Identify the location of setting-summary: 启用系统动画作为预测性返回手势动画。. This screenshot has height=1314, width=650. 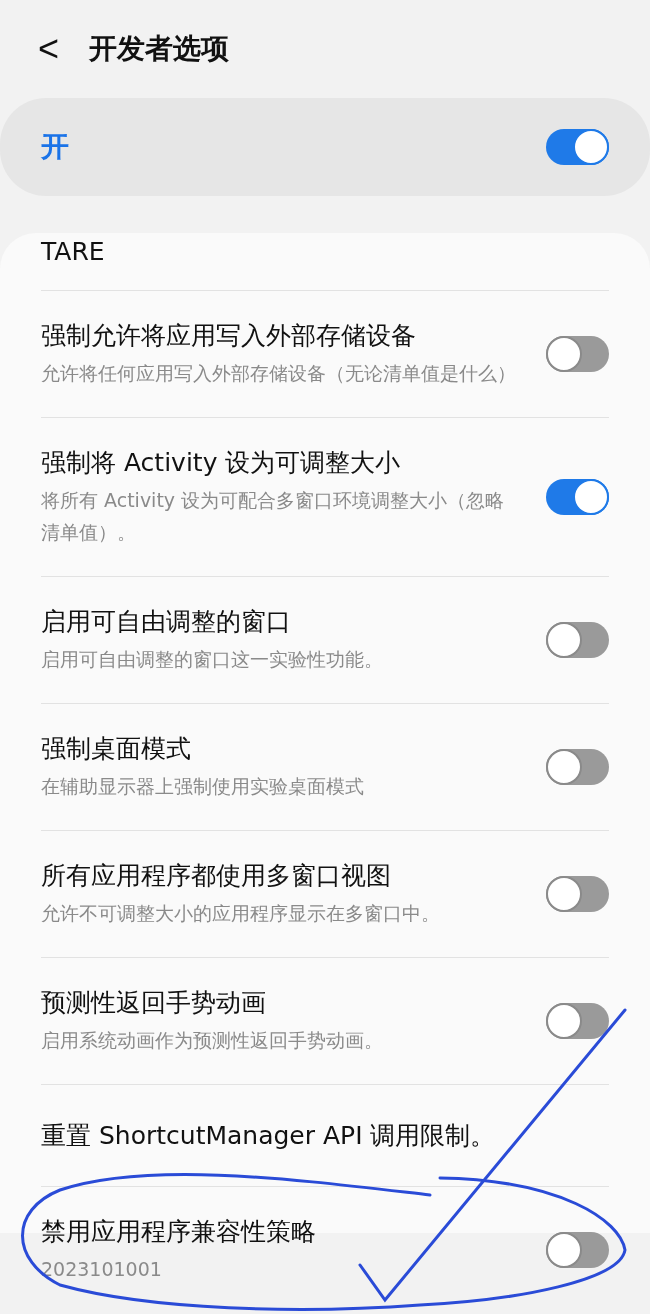
(212, 1040).